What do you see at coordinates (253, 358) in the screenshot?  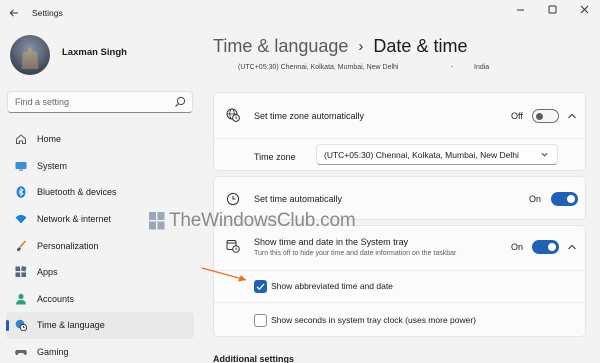 I see `section-heading-clipped: Additional settings` at bounding box center [253, 358].